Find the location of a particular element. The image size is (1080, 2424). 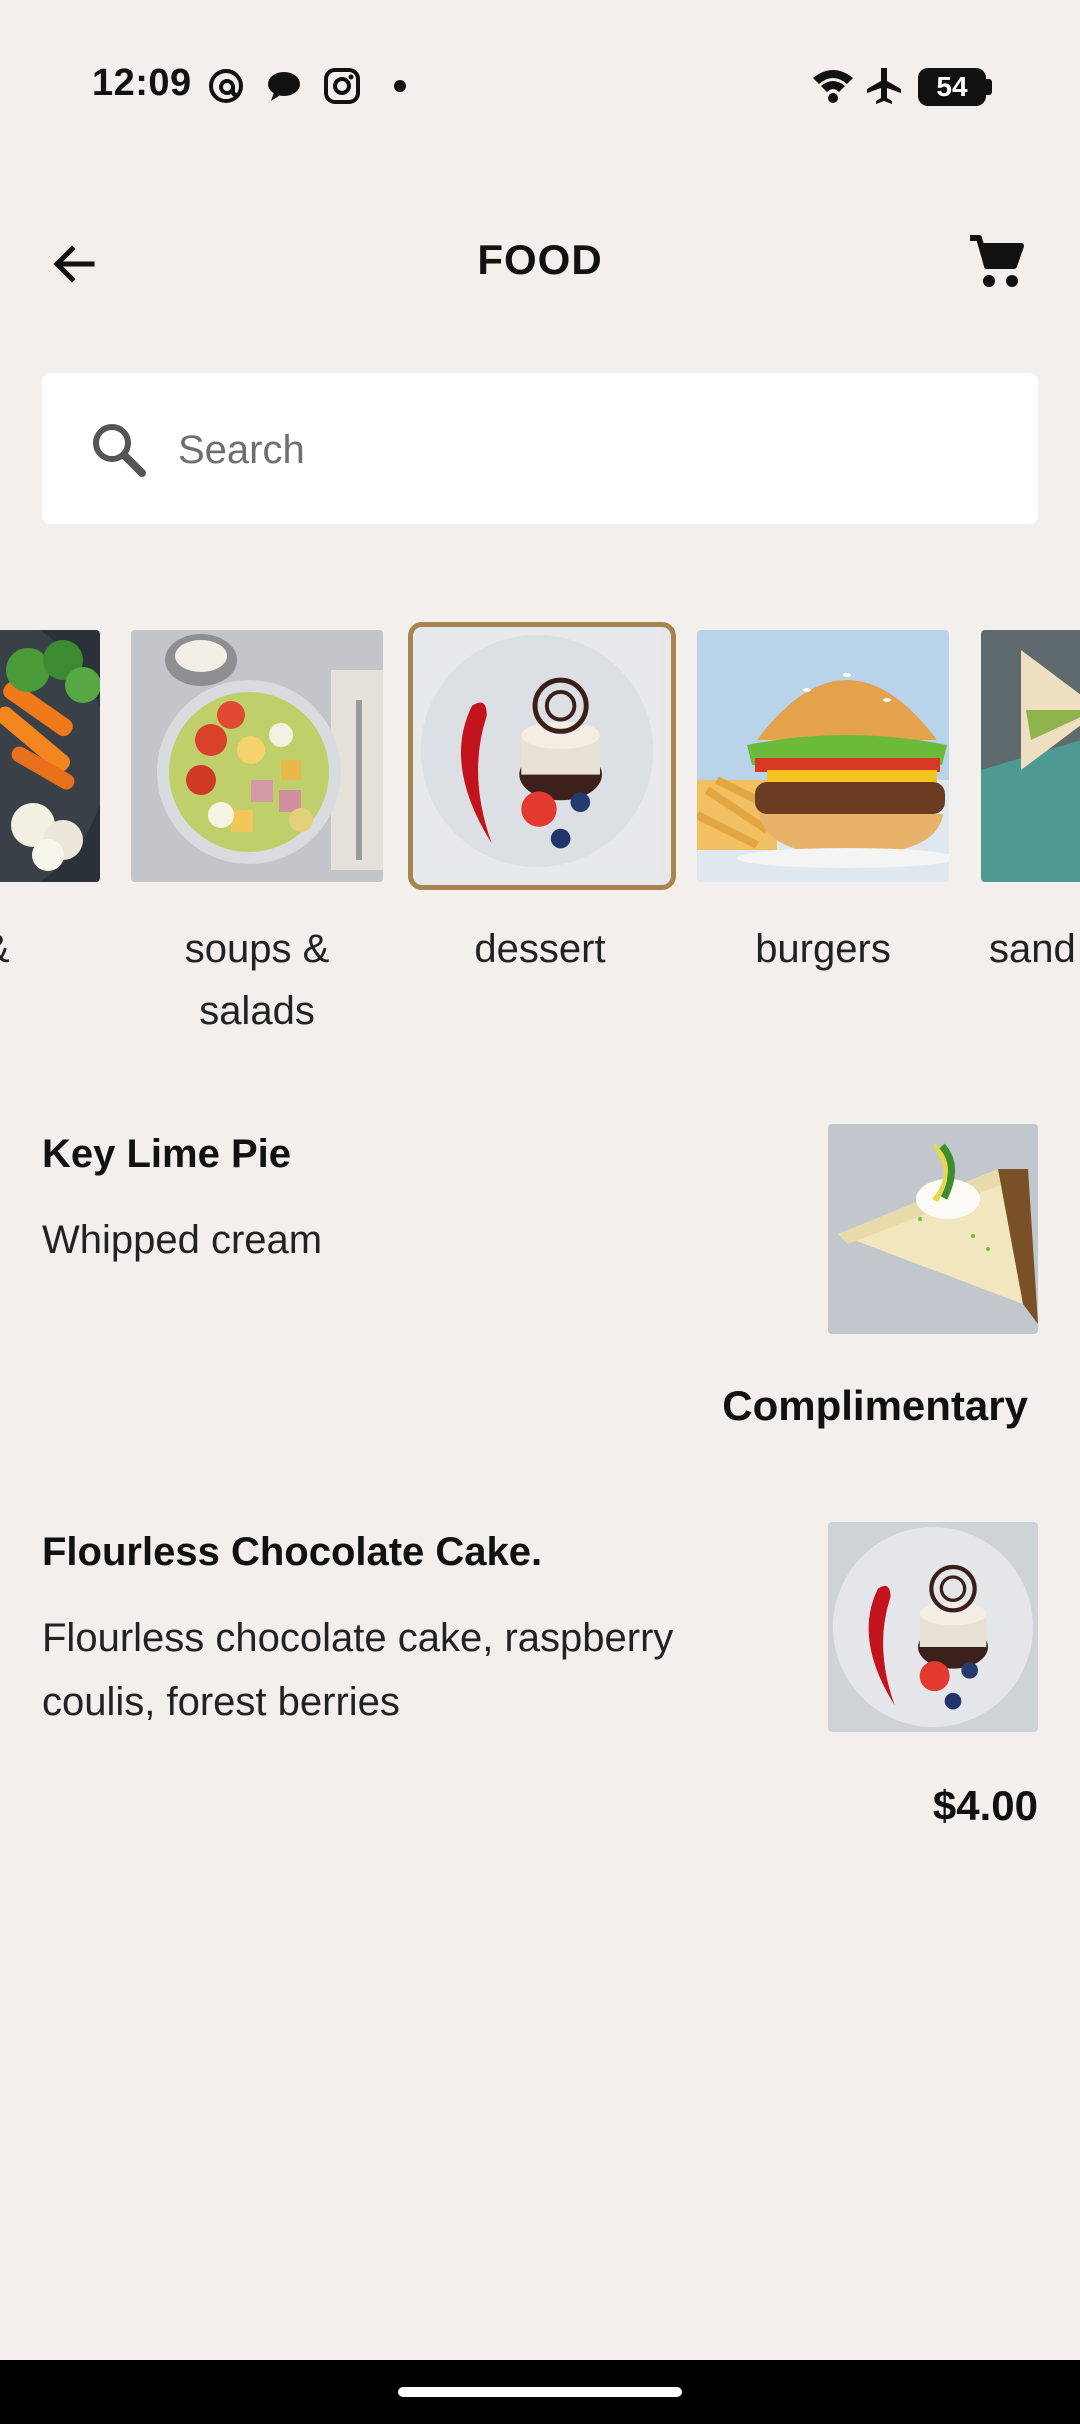

item-price: $4.00 is located at coordinates (985, 1805).